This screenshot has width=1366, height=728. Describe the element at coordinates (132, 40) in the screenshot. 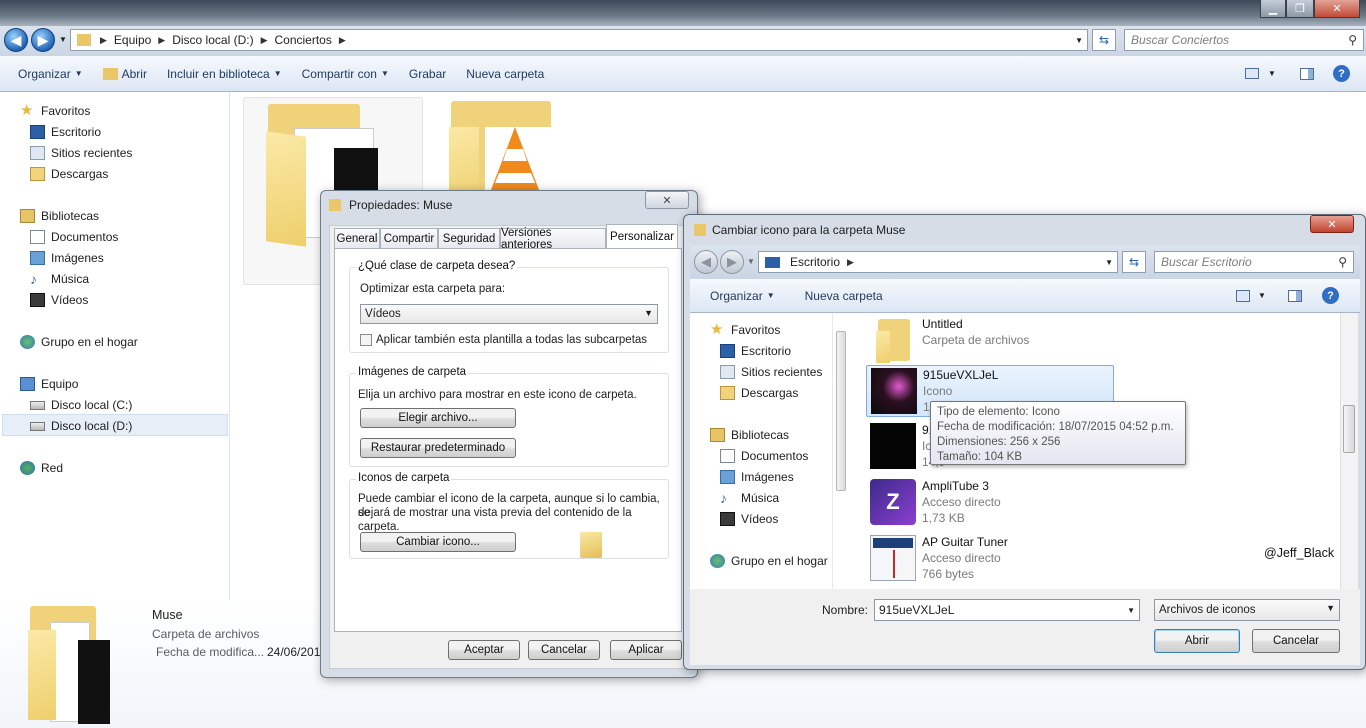

I see `breadcrumb-equipo: Equipo` at that location.